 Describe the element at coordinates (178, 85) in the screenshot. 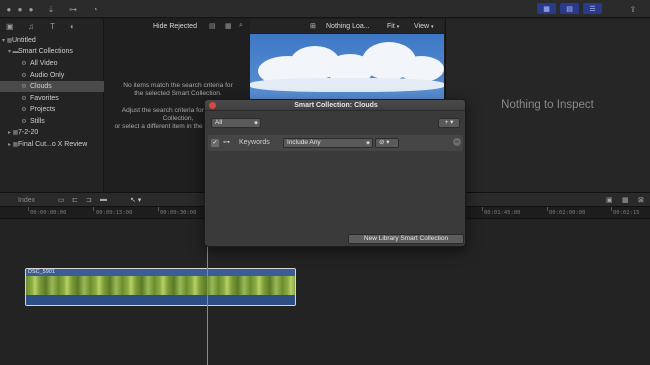

I see `browser-empty-line: No items match the search criteria for` at that location.